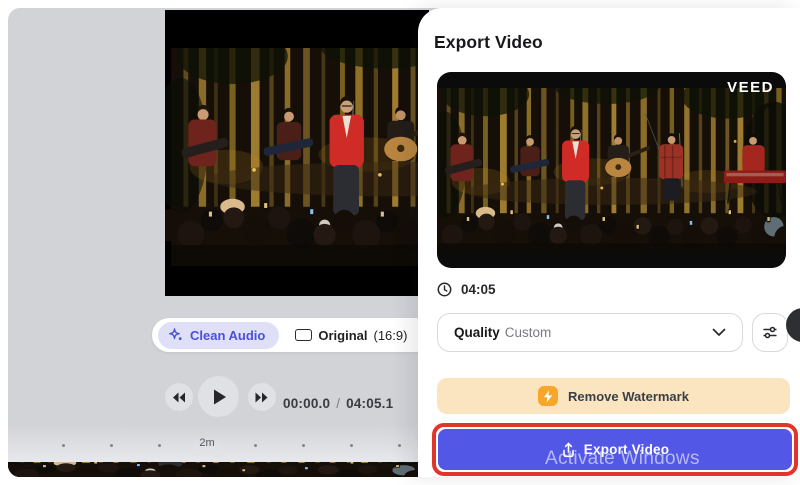  I want to click on play-icon, so click(219, 396).